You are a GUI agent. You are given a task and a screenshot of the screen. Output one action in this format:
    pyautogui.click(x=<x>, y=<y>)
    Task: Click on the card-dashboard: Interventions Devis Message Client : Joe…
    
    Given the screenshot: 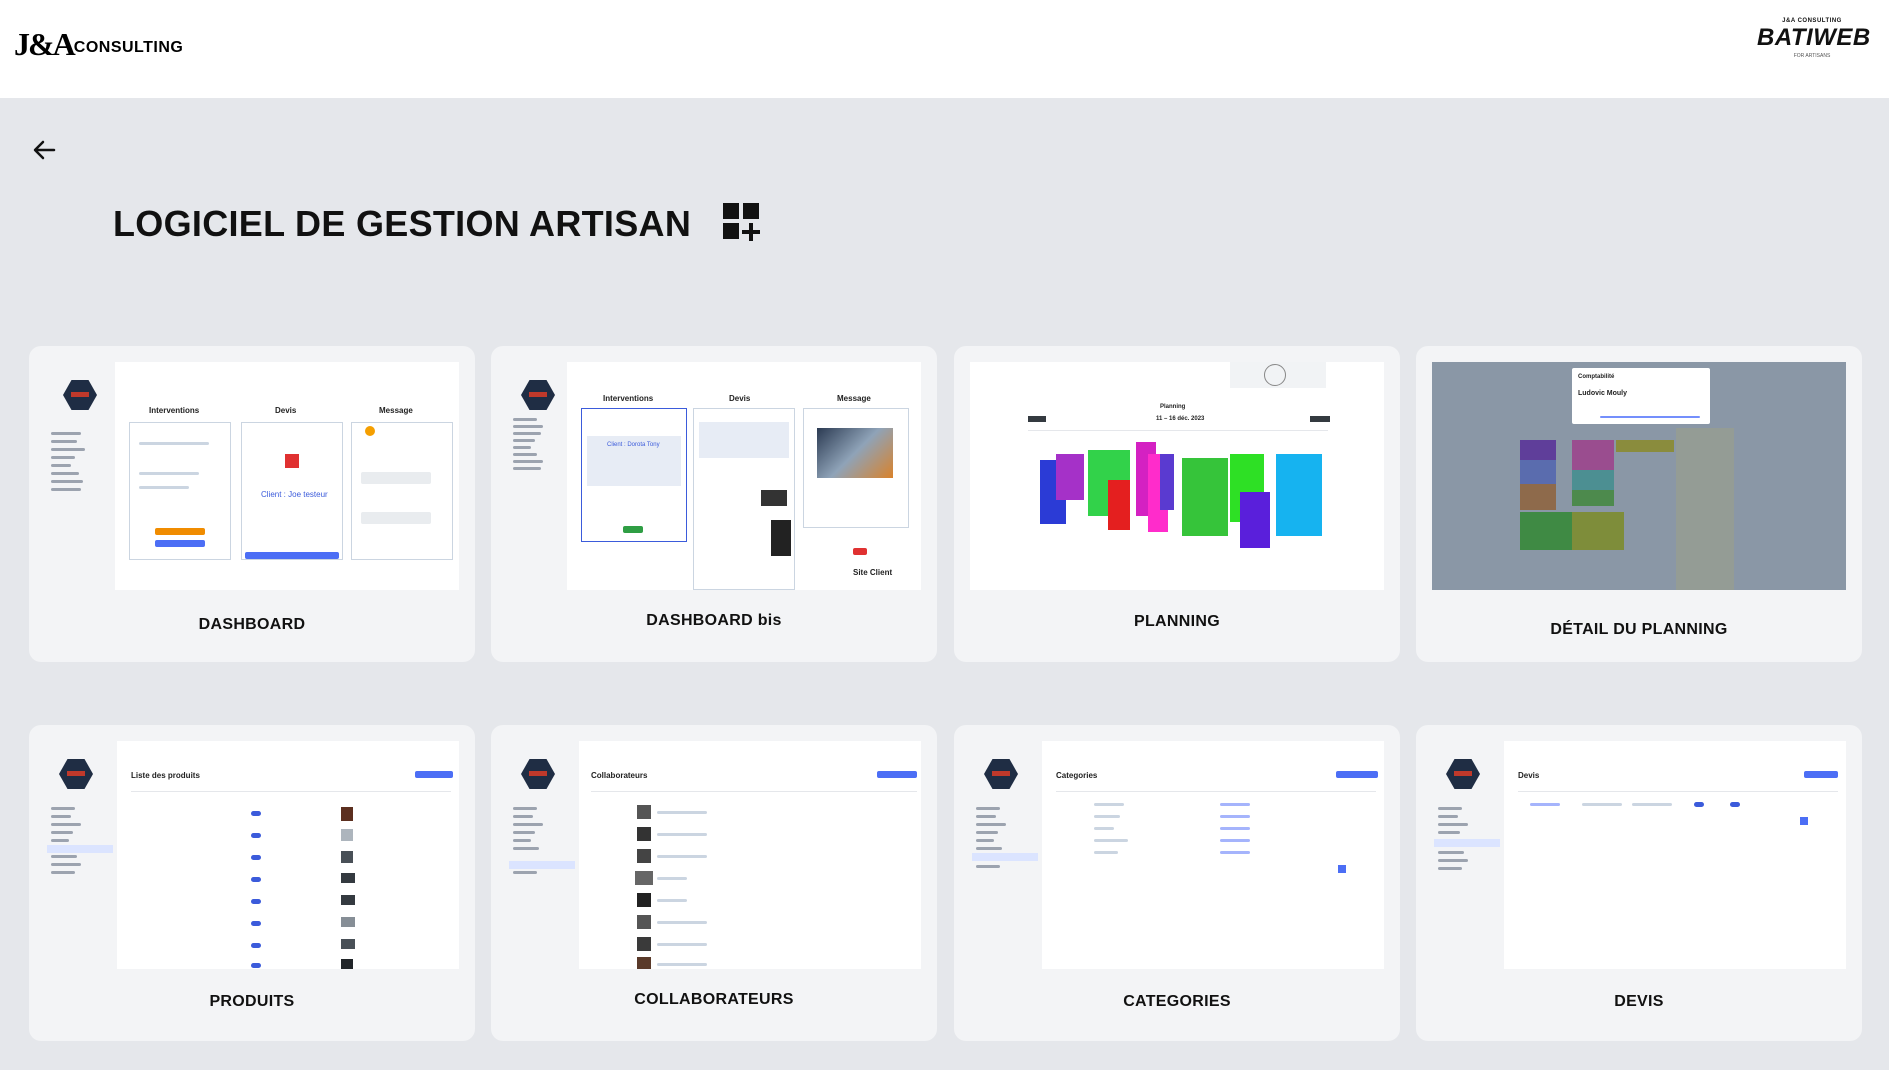 What is the action you would take?
    pyautogui.click(x=252, y=504)
    